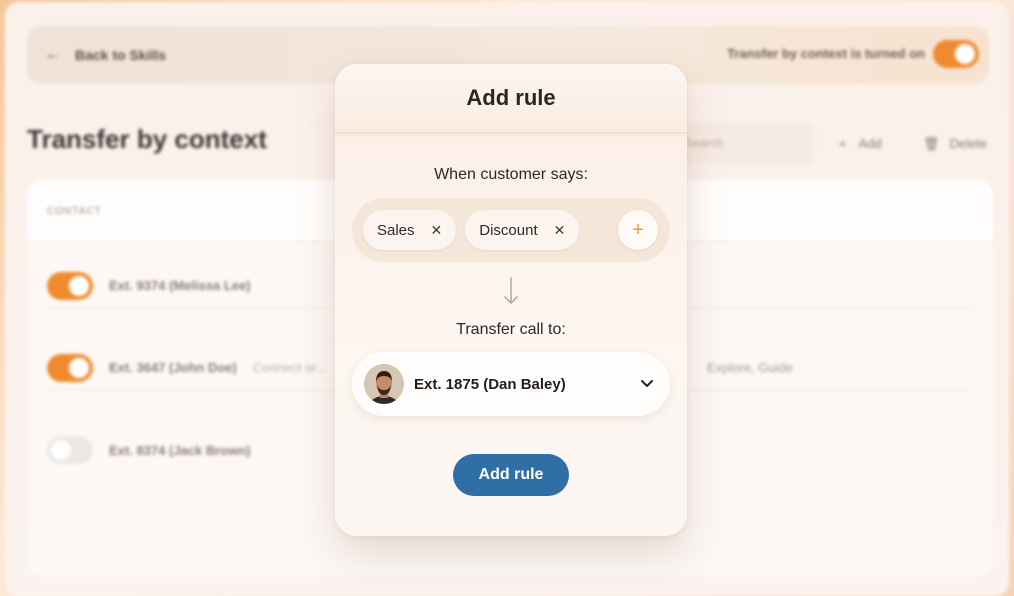 Image resolution: width=1014 pixels, height=596 pixels. I want to click on page-title: Transfer by context, so click(147, 139).